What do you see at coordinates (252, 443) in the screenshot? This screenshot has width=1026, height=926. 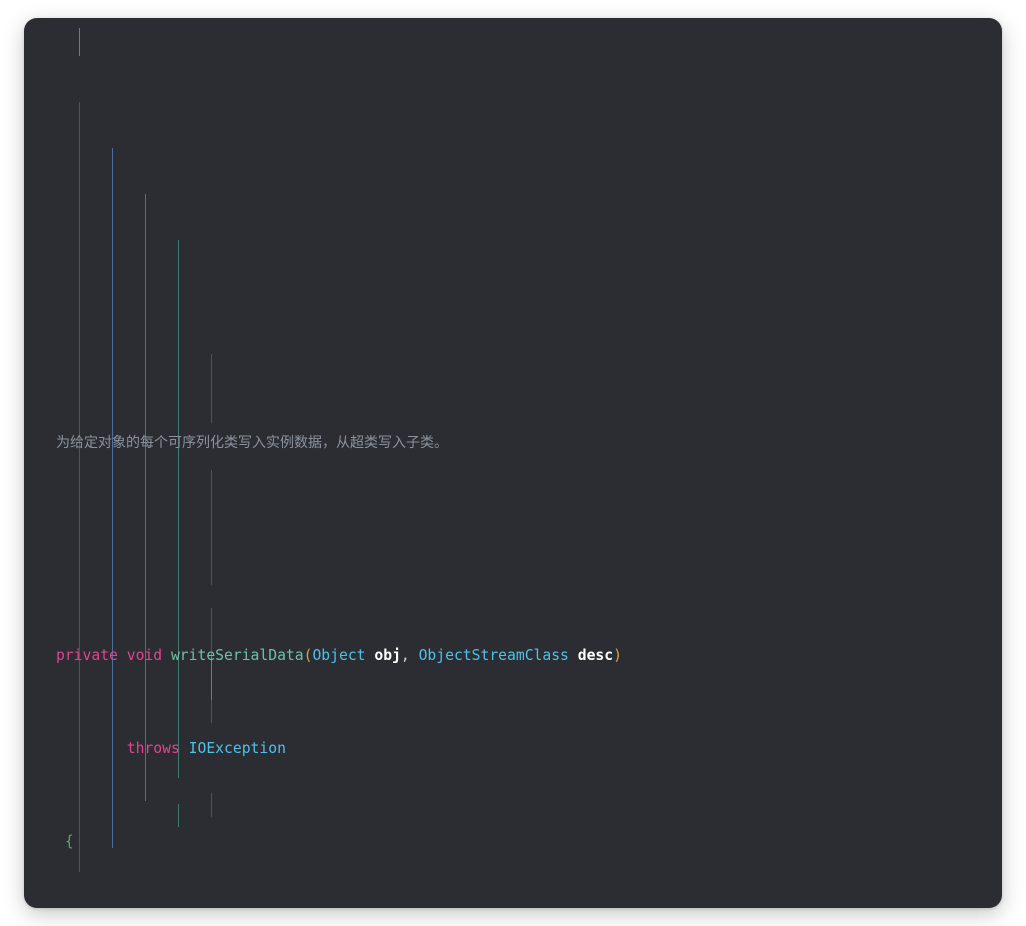 I see `doc-comment-text: 为给定对象的每个可序列化类写入实例数据，从超类写入子类。` at bounding box center [252, 443].